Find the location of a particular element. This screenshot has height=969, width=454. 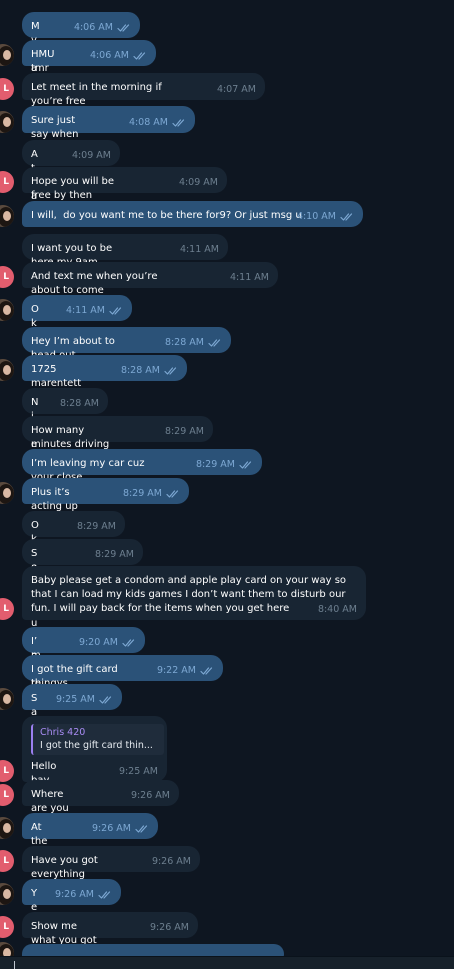

message-row: Sure just say when 4:08 AM is located at coordinates (227, 123).